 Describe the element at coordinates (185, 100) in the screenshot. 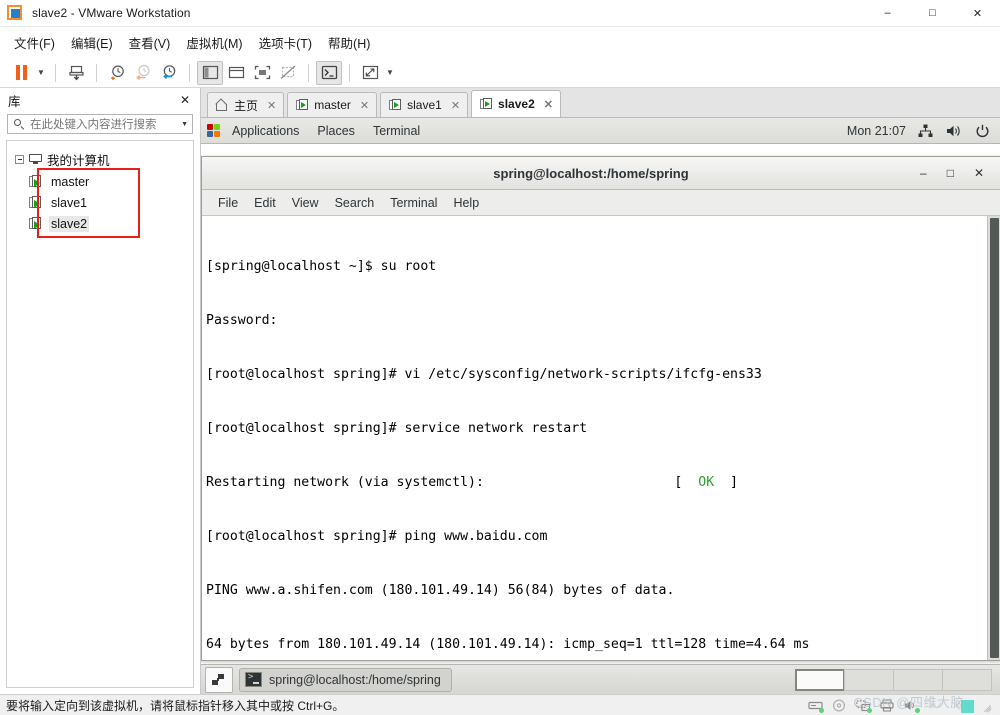

I see `close-library-icon: ✕` at that location.